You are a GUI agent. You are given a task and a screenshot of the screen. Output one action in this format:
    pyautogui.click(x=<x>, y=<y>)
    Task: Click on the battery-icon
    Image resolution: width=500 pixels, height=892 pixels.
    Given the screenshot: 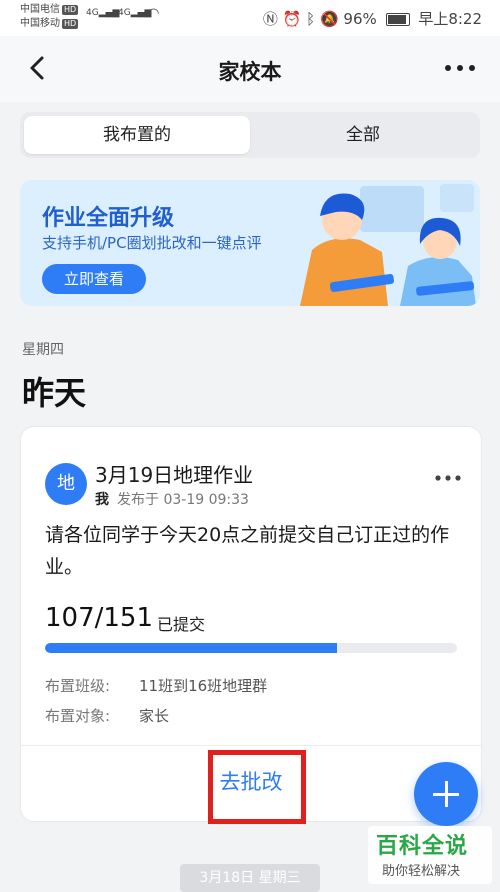 What is the action you would take?
    pyautogui.click(x=397, y=19)
    